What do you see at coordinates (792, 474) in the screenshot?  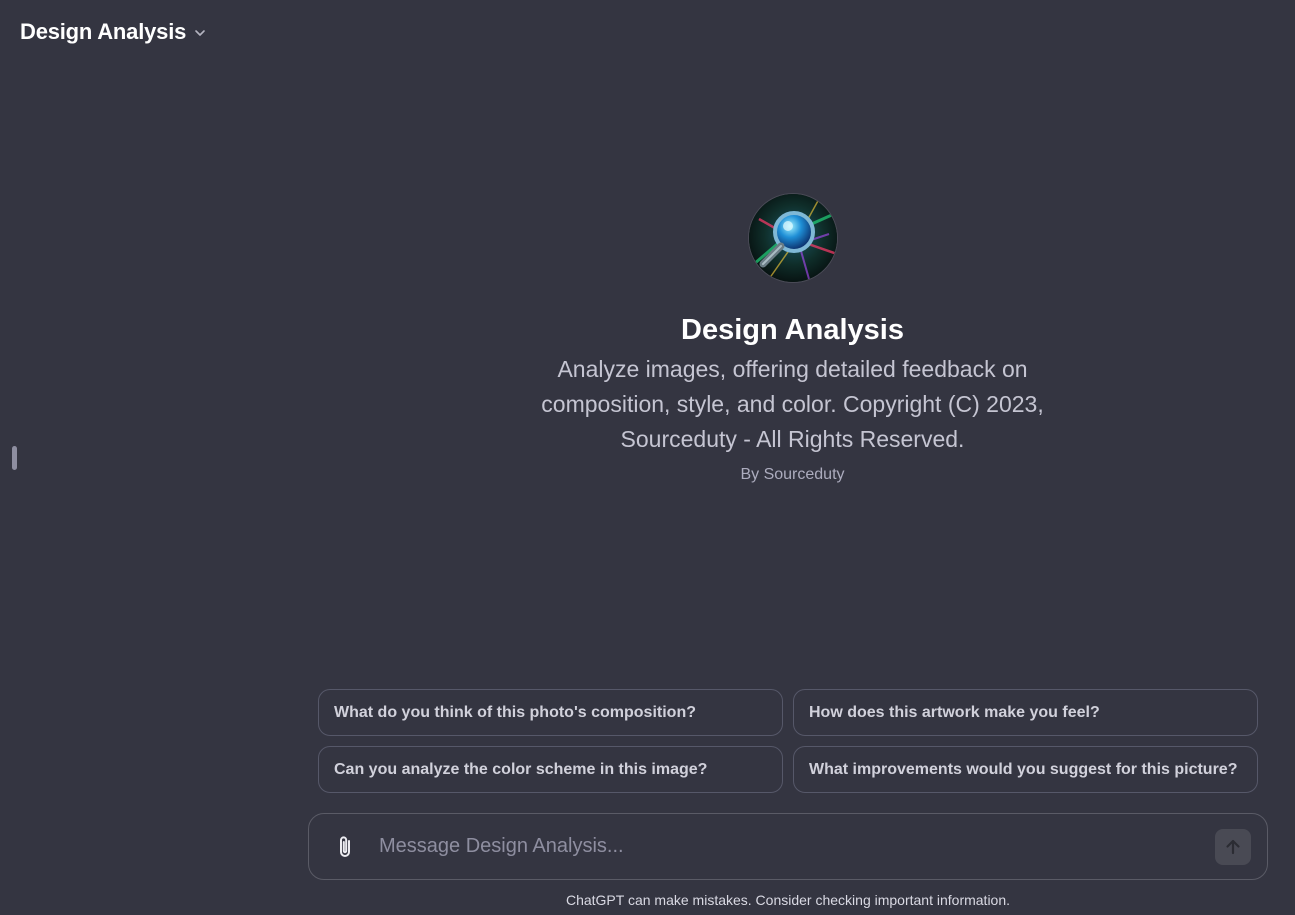 I see `gpt-author: By Sourceduty` at bounding box center [792, 474].